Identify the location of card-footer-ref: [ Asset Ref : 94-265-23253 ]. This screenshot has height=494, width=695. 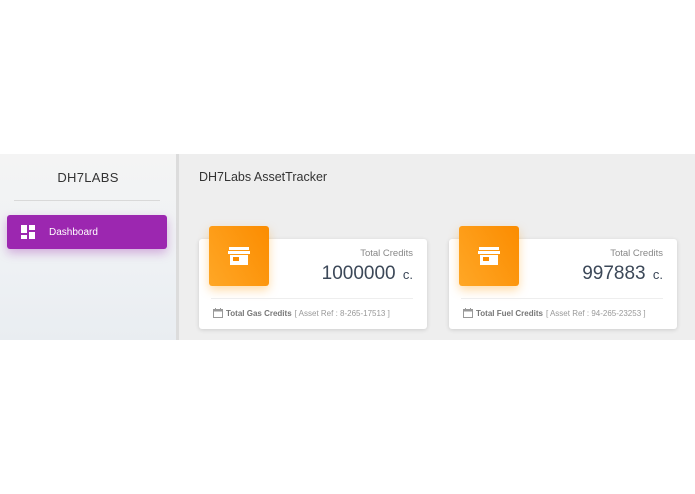
(595, 313).